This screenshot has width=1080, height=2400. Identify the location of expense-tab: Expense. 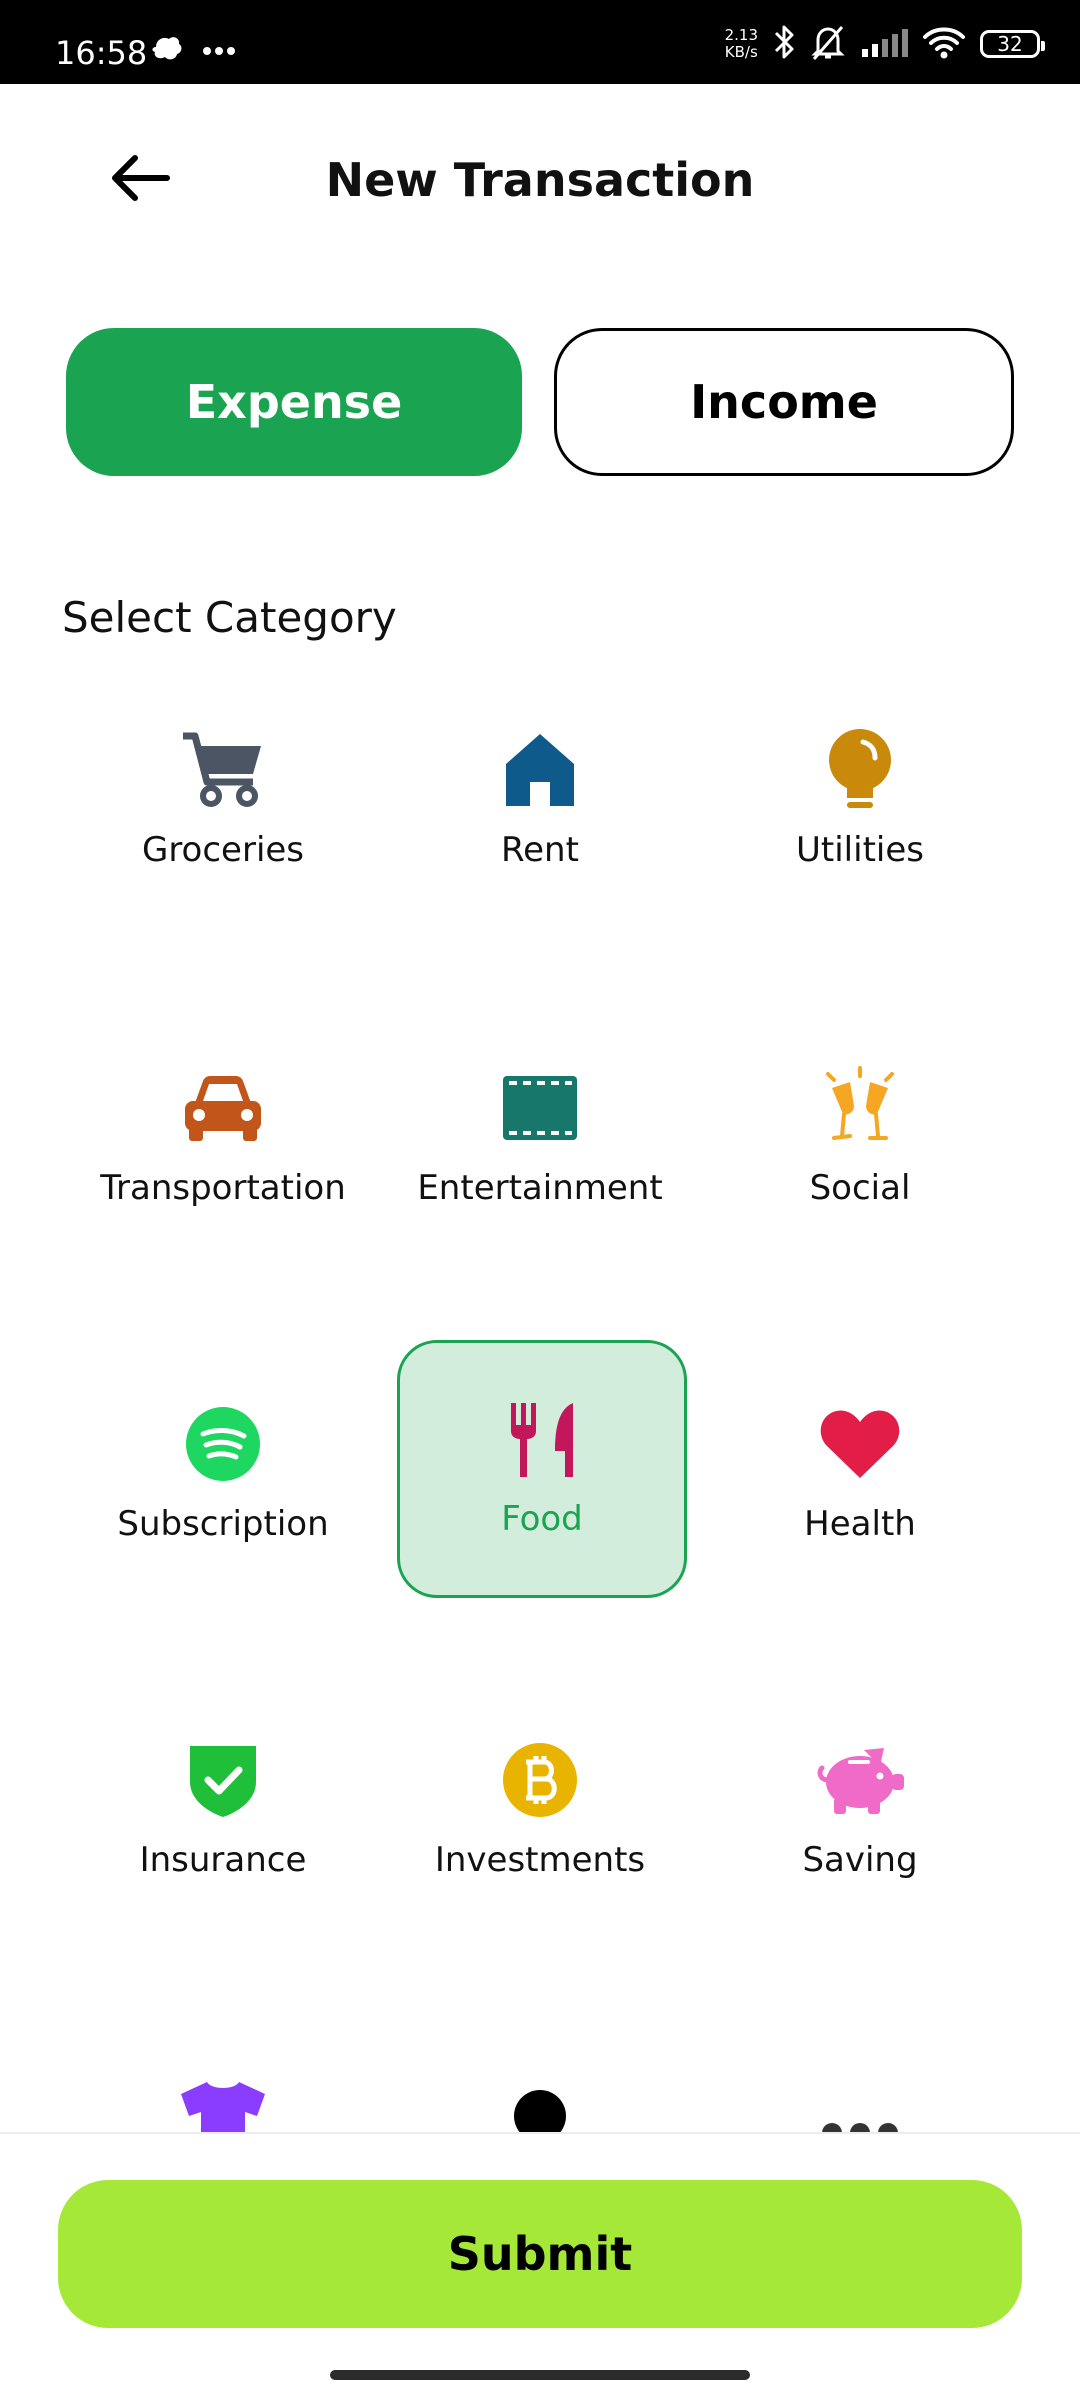
(294, 402).